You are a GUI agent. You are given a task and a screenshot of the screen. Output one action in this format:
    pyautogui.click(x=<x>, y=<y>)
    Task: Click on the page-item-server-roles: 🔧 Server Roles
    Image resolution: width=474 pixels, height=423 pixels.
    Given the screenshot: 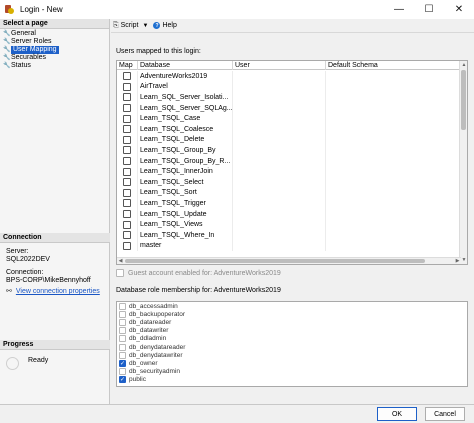 What is the action you would take?
    pyautogui.click(x=55, y=42)
    